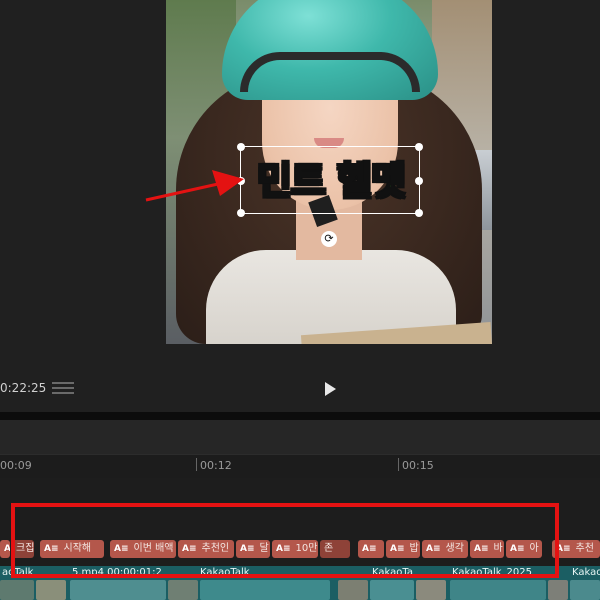 This screenshot has height=600, width=600. What do you see at coordinates (16, 465) in the screenshot?
I see `ruler-label: 00:09` at bounding box center [16, 465].